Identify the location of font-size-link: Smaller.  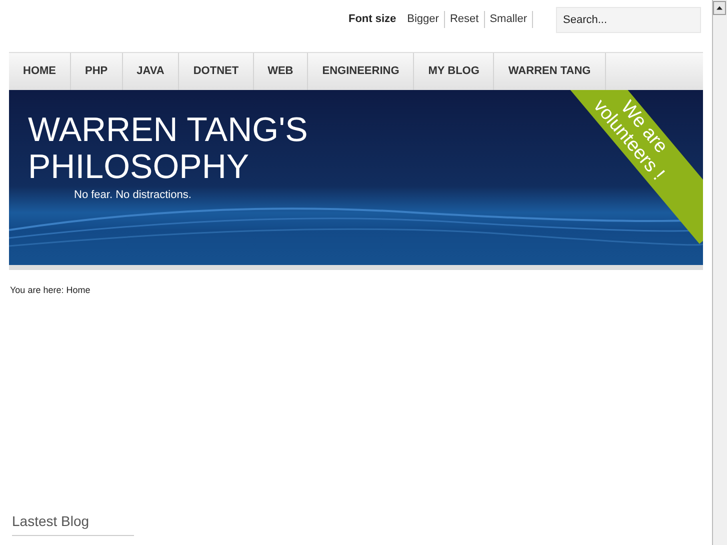
(508, 19).